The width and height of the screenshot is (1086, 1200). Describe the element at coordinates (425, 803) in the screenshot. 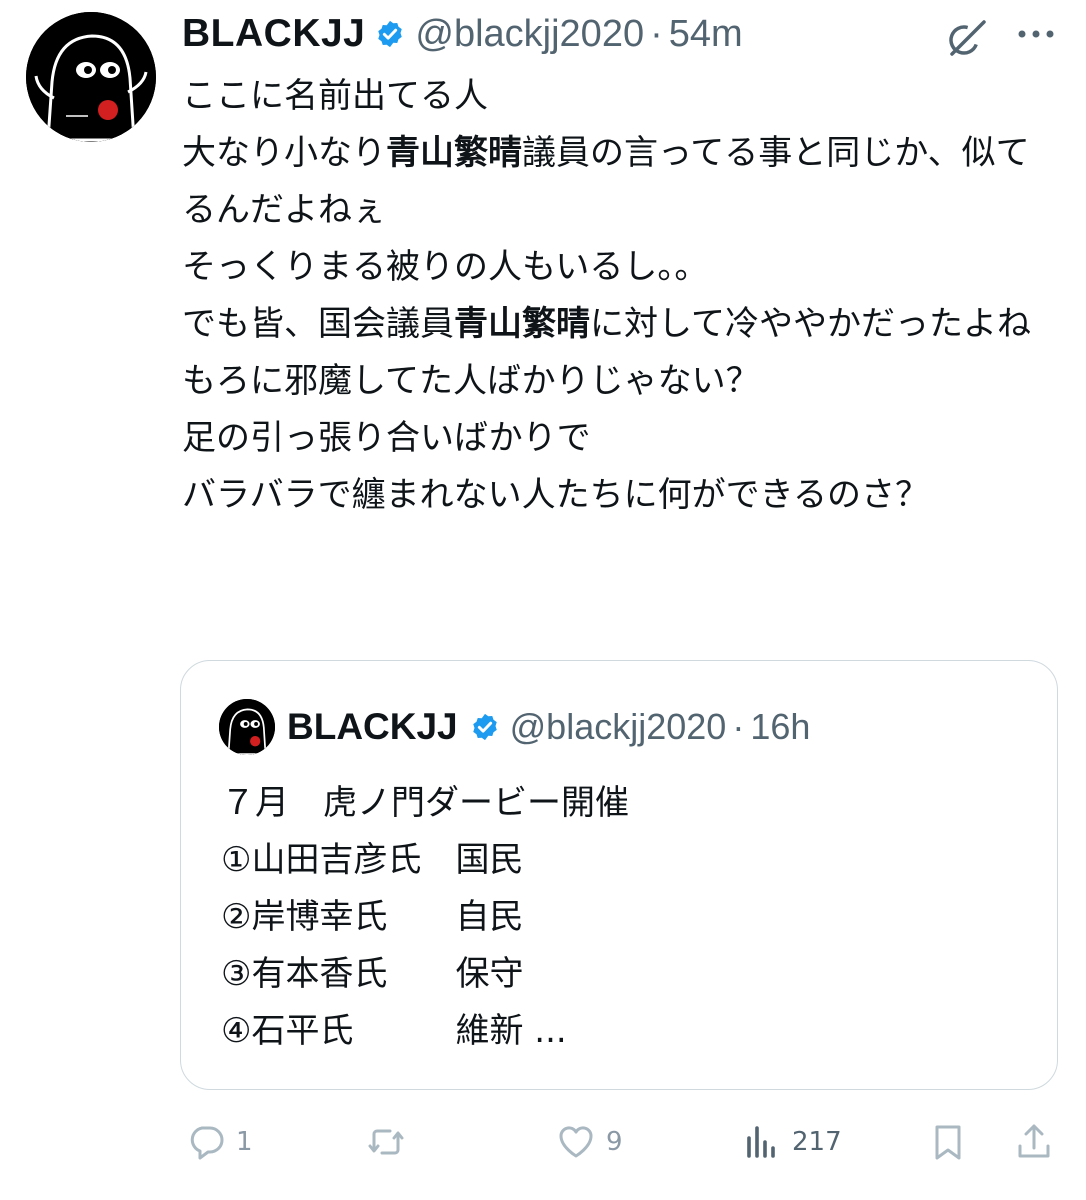

I see `quoted-line: ７月 虎ノ門ダービー開催` at that location.